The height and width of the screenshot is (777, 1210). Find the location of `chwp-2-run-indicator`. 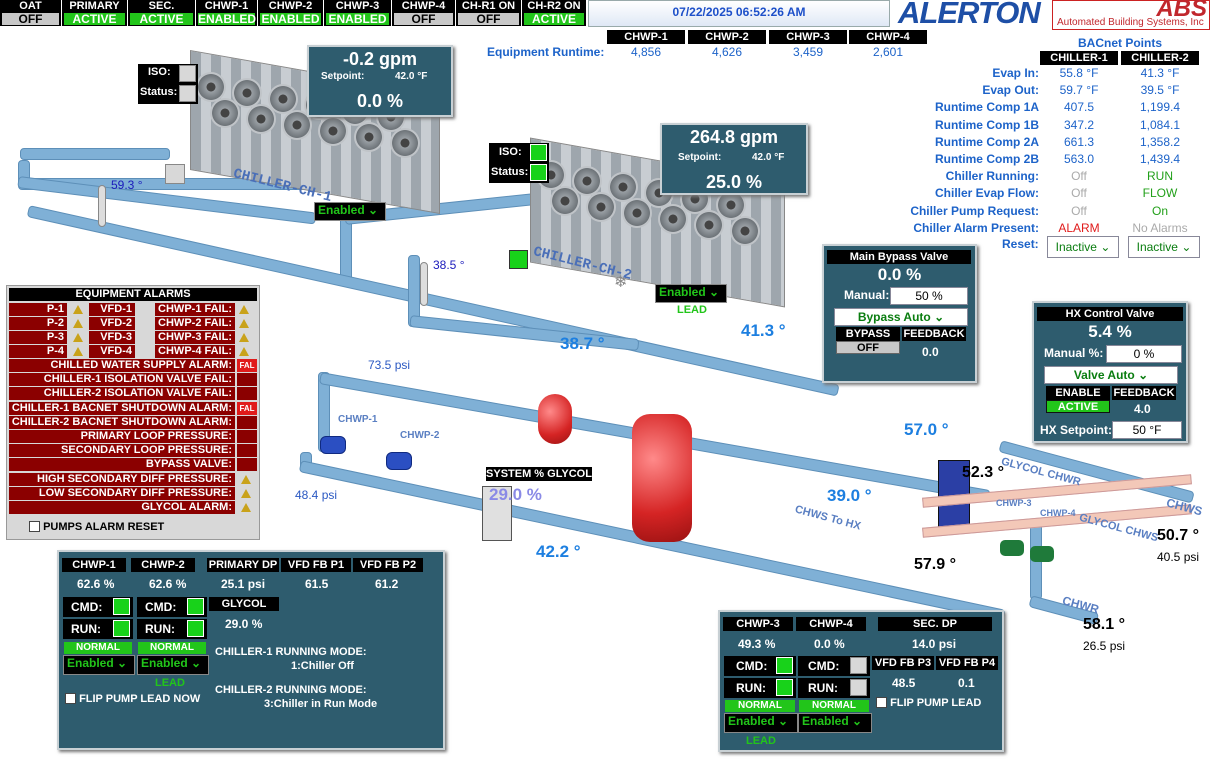

chwp-2-run-indicator is located at coordinates (195, 628).